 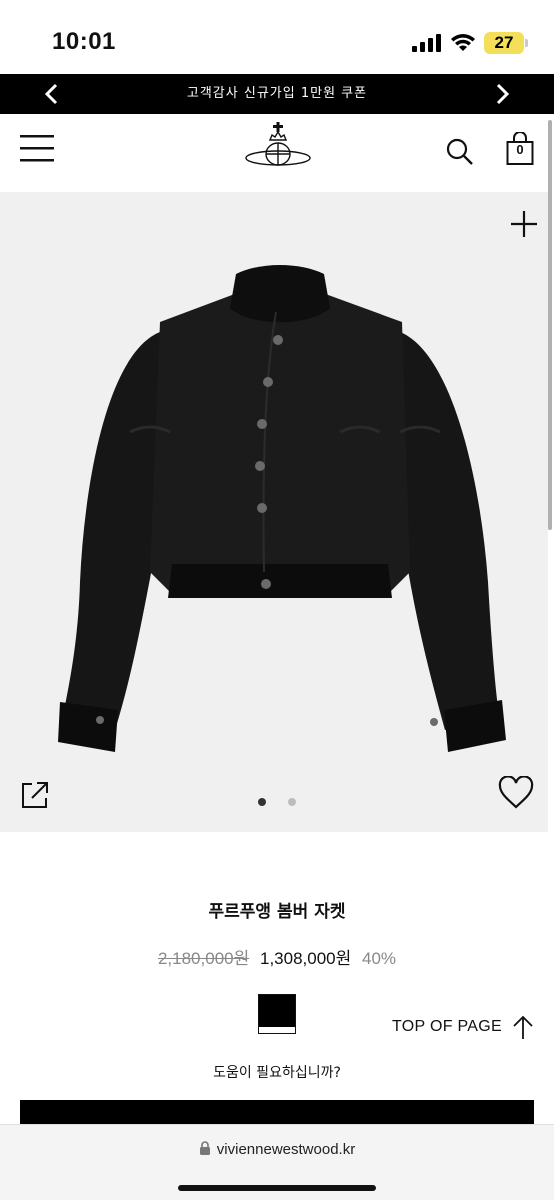 What do you see at coordinates (204, 1148) in the screenshot?
I see `lock-icon` at bounding box center [204, 1148].